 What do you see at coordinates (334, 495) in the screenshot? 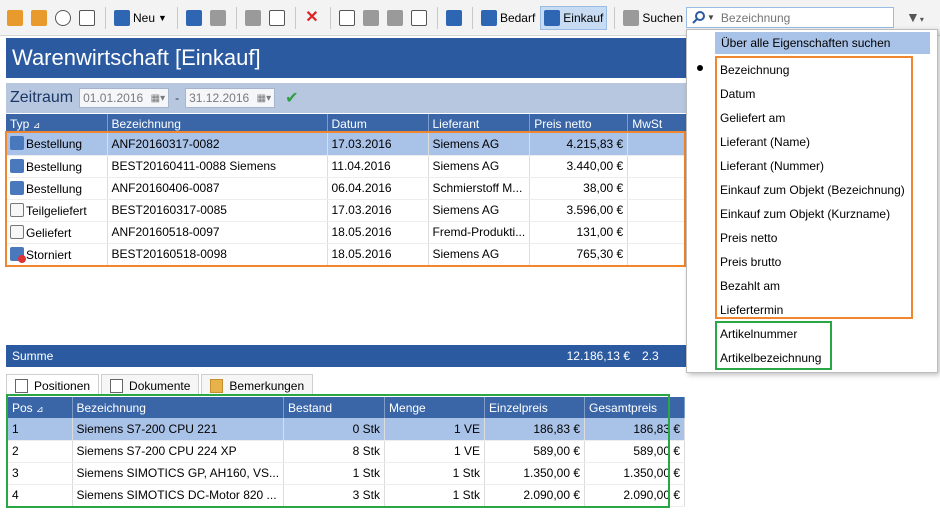
I see `pos-bestand: 3 Stk` at bounding box center [334, 495].